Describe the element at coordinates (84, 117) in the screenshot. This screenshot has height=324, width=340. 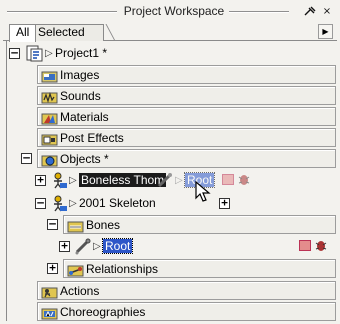
I see `tree-label-materials: Materials` at that location.